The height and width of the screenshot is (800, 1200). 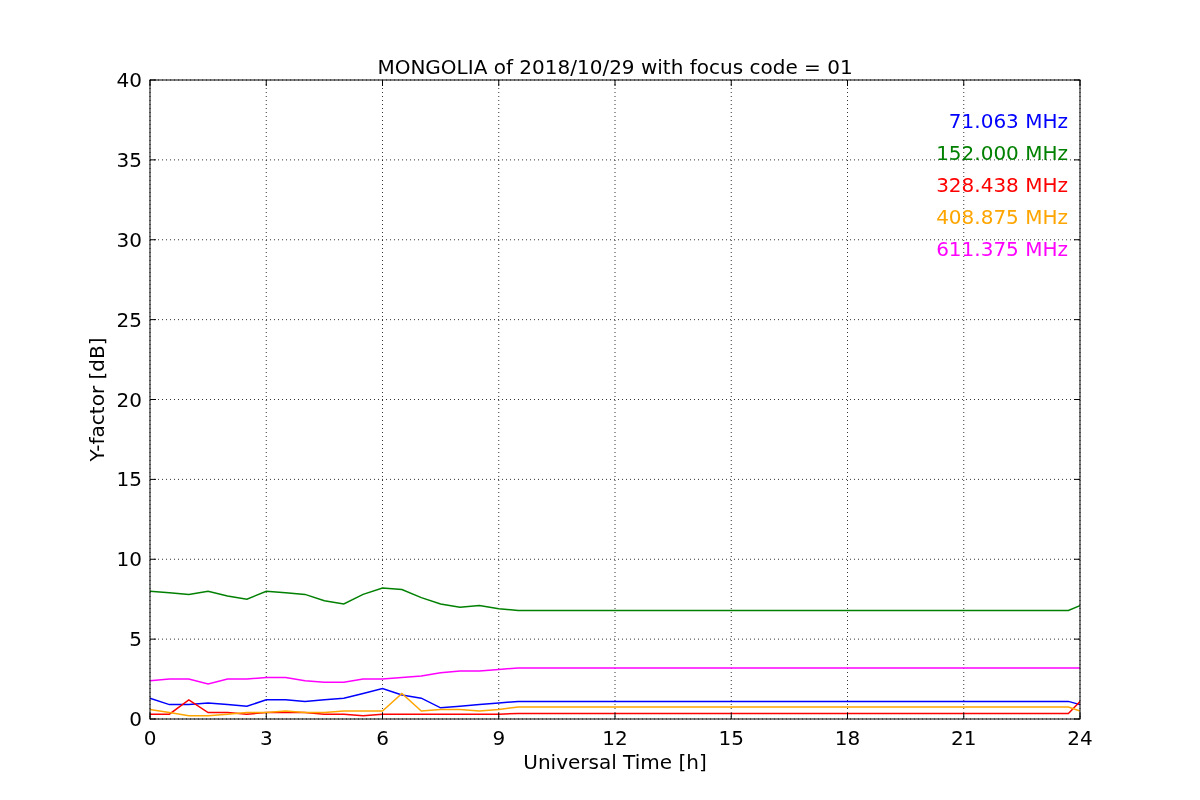 I want to click on legend-label: 611.375 MHz, so click(x=1002, y=249).